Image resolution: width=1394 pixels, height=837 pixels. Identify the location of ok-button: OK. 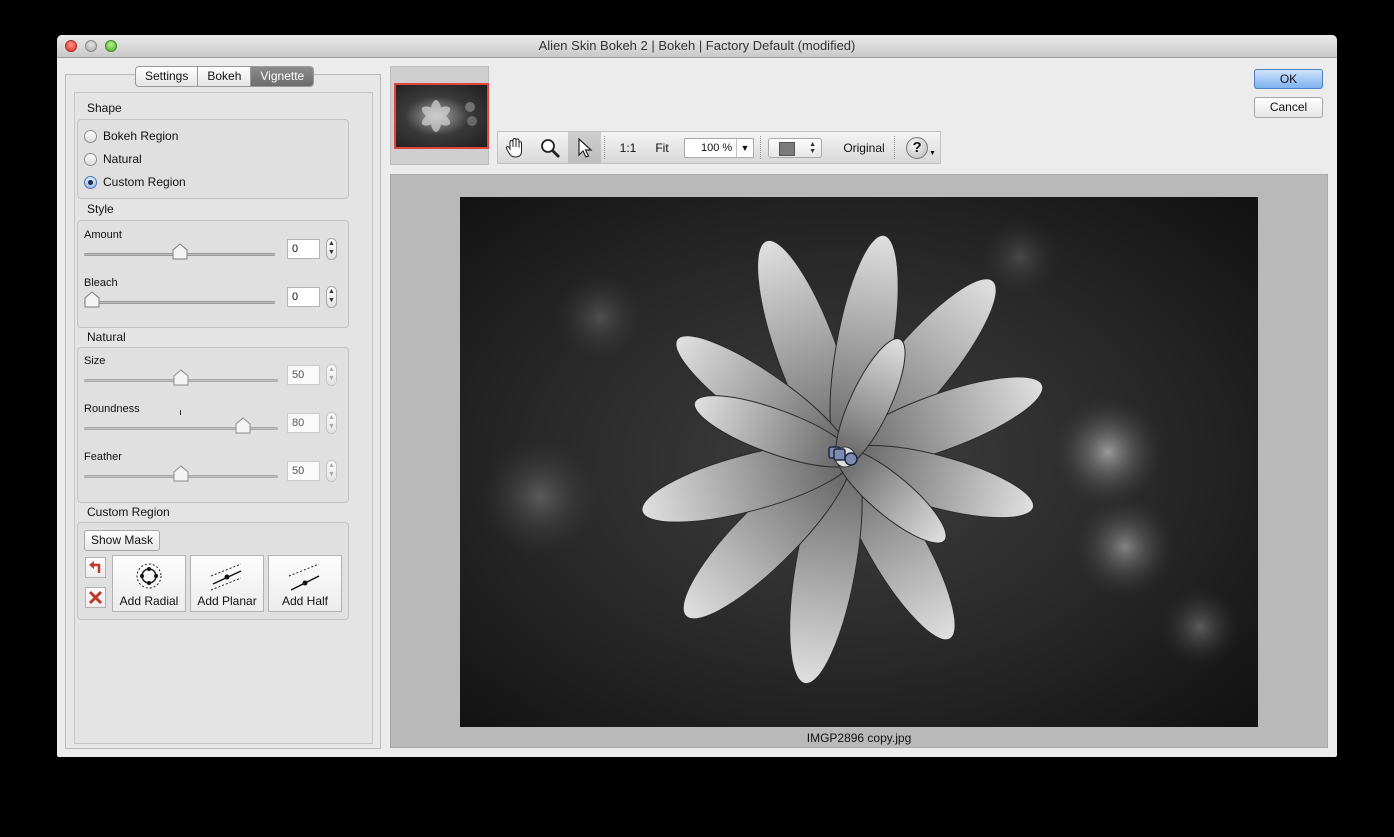
(1288, 79).